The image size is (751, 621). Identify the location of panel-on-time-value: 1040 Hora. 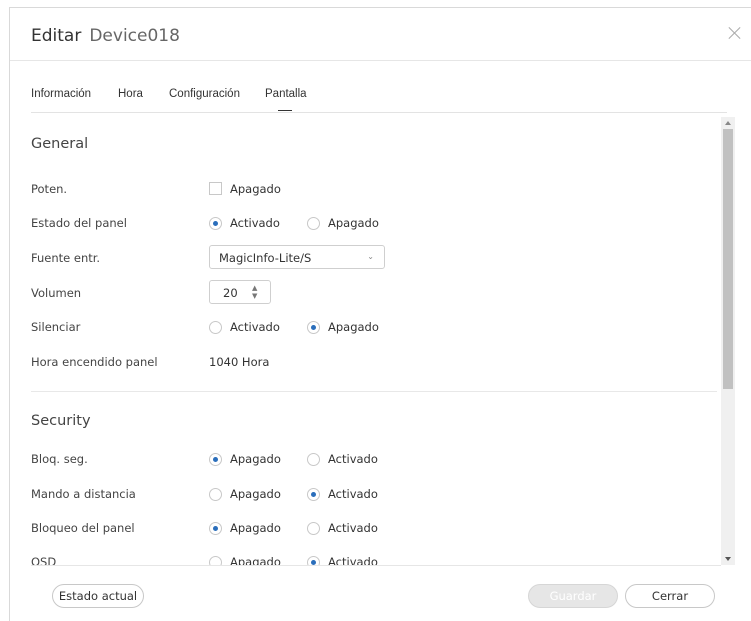
(239, 362).